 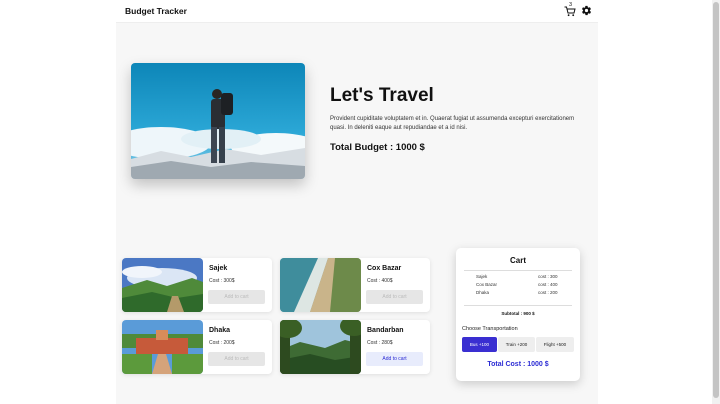 I want to click on transport-flight-button: Flight +500, so click(x=555, y=344).